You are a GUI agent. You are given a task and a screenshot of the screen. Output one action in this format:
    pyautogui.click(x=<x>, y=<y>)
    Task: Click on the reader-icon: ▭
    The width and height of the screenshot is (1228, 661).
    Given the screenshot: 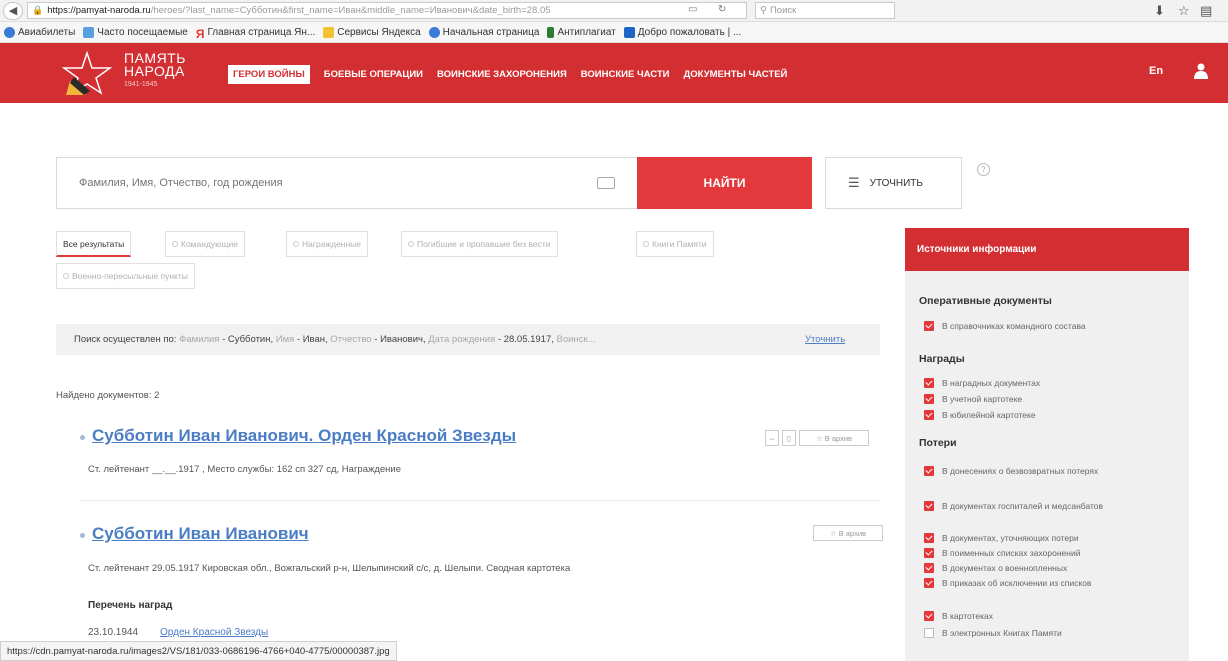 What is the action you would take?
    pyautogui.click(x=692, y=9)
    